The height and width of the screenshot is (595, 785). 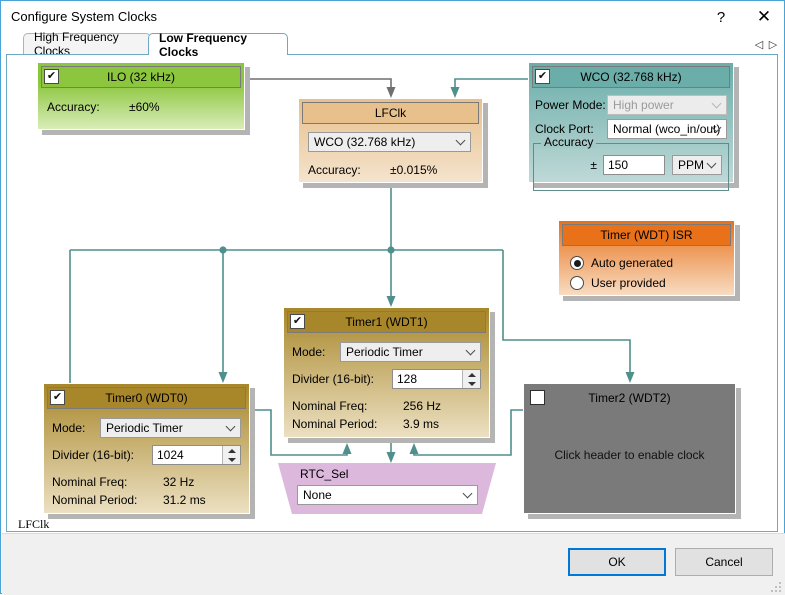 I want to click on timer0-nominal-period-value: 31.2 ms, so click(x=184, y=500).